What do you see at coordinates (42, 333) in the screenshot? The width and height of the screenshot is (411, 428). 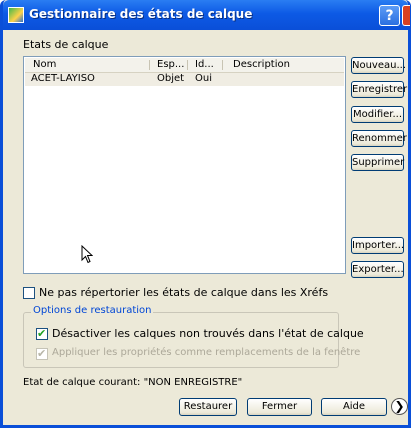 I see `disable-layers-checkbox` at bounding box center [42, 333].